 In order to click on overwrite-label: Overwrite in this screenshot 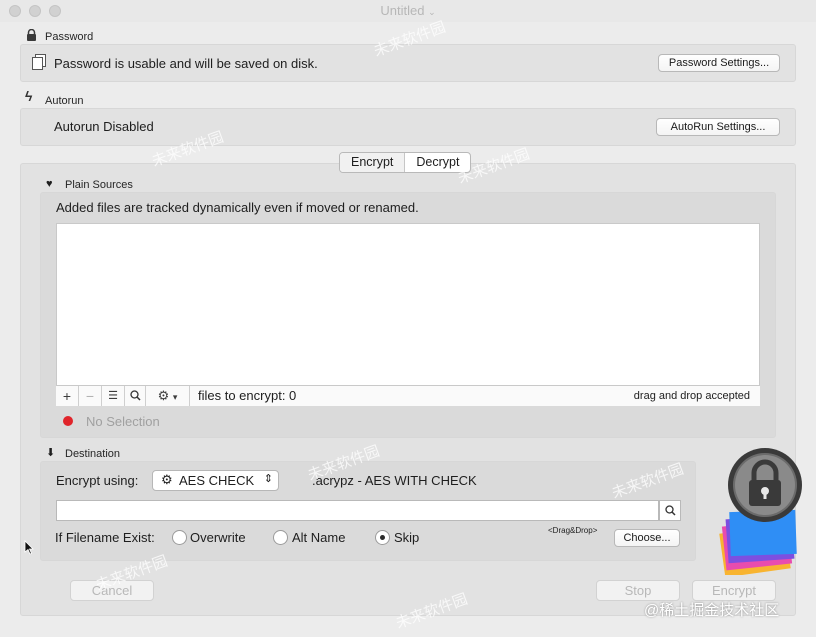, I will do `click(218, 537)`.